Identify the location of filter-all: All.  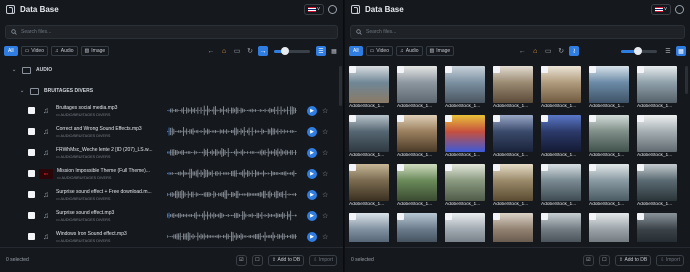
(356, 51).